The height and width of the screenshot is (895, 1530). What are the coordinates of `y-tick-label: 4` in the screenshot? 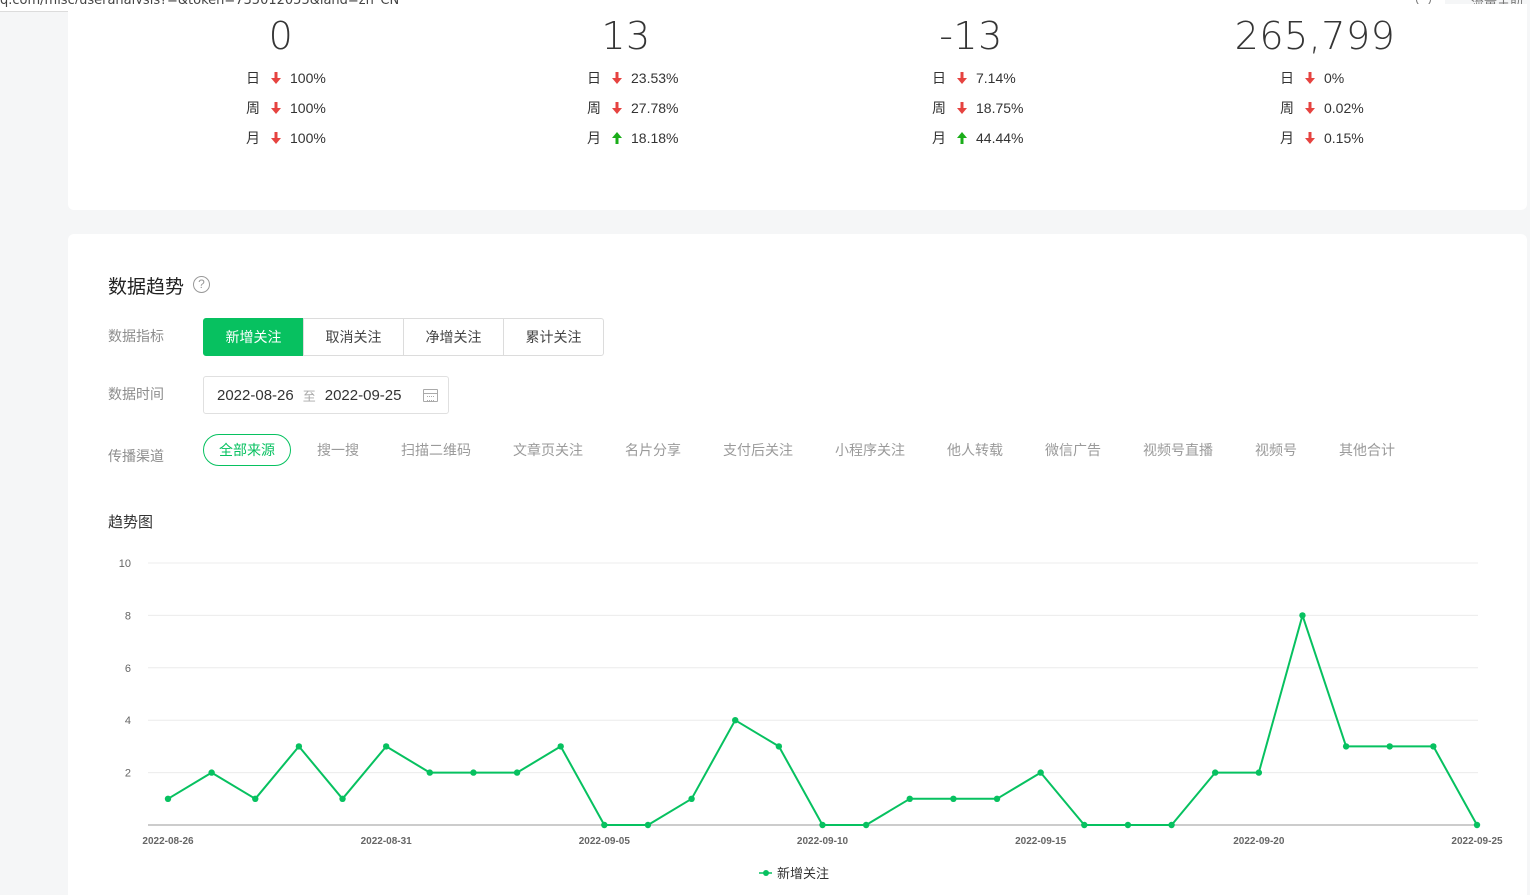 It's located at (128, 721).